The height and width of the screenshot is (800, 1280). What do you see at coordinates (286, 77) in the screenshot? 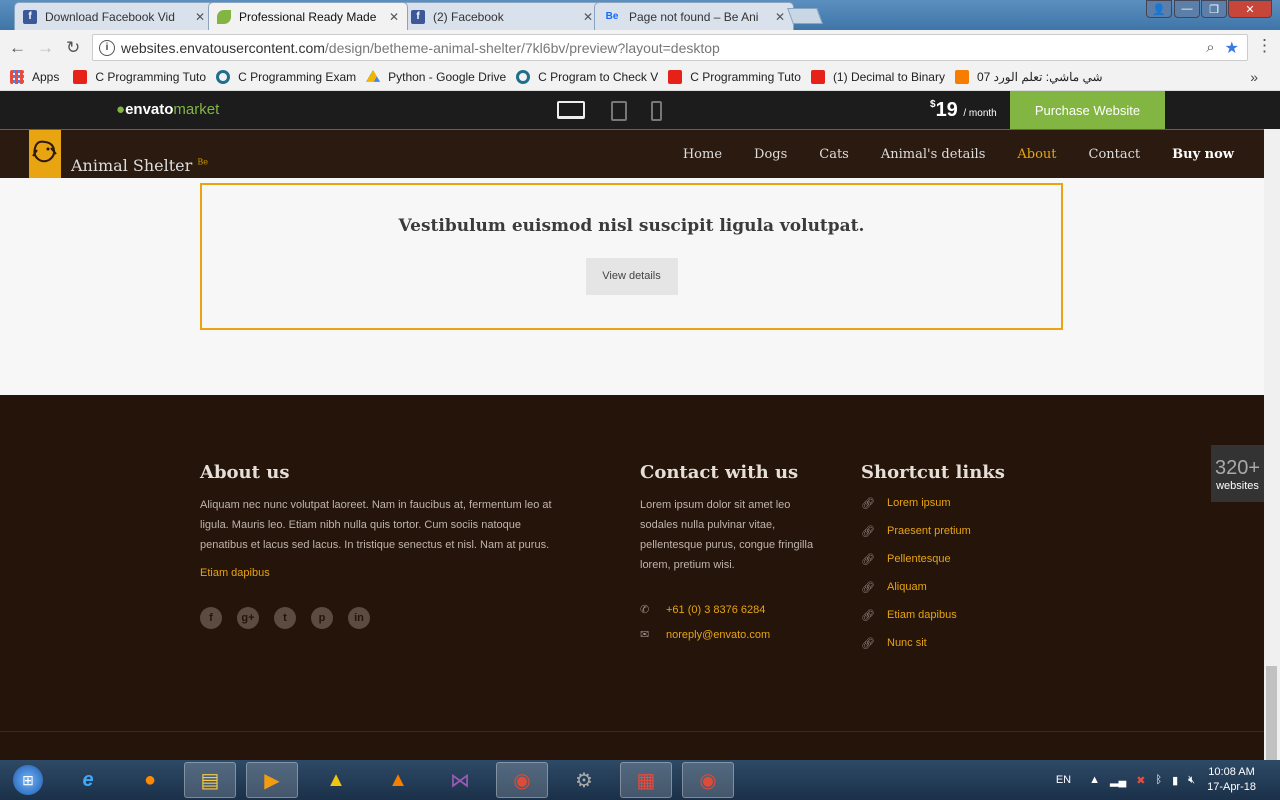
I see `bookmark-item: C Programming Exam` at bounding box center [286, 77].